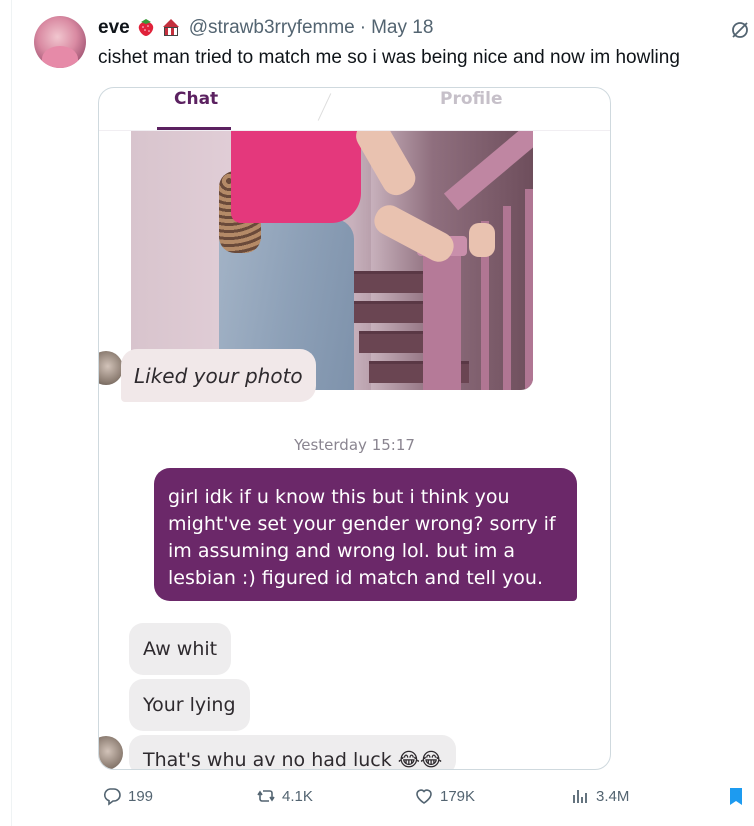  I want to click on reply-icon, so click(112, 797).